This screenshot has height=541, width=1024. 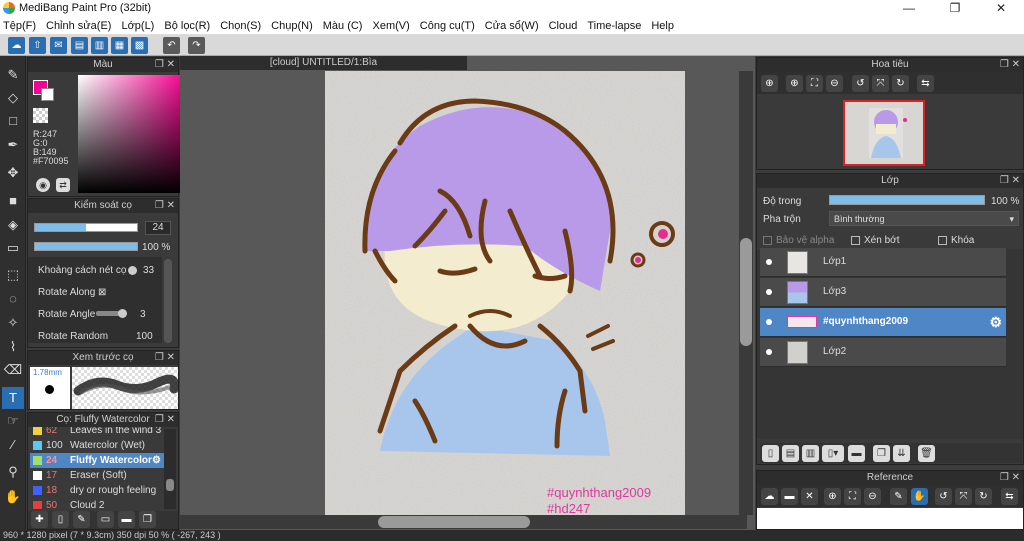 I want to click on blend-mode-select: Bình thường ▾, so click(x=924, y=218).